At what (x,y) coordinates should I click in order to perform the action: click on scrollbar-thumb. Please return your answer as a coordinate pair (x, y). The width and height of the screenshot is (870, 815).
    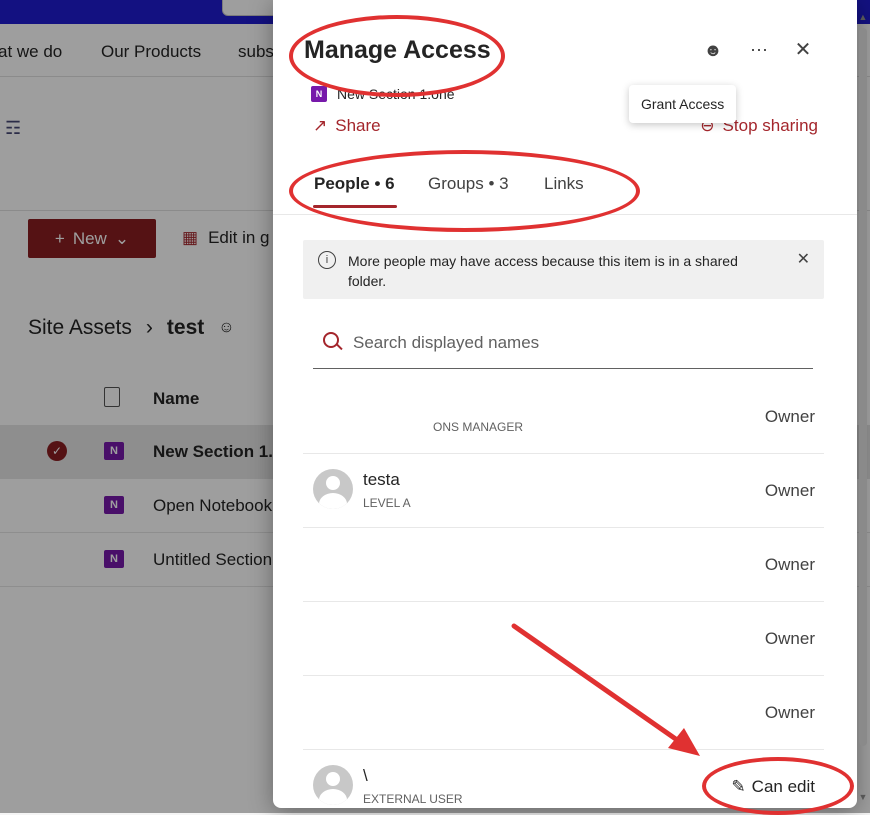
    Looking at the image, I should click on (863, 387).